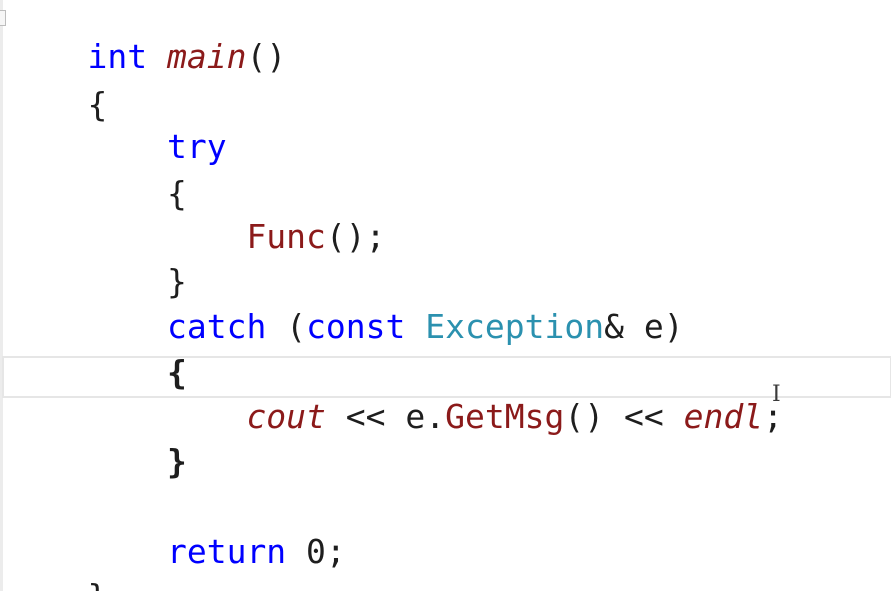  What do you see at coordinates (266, 56) in the screenshot?
I see `parens: ()` at bounding box center [266, 56].